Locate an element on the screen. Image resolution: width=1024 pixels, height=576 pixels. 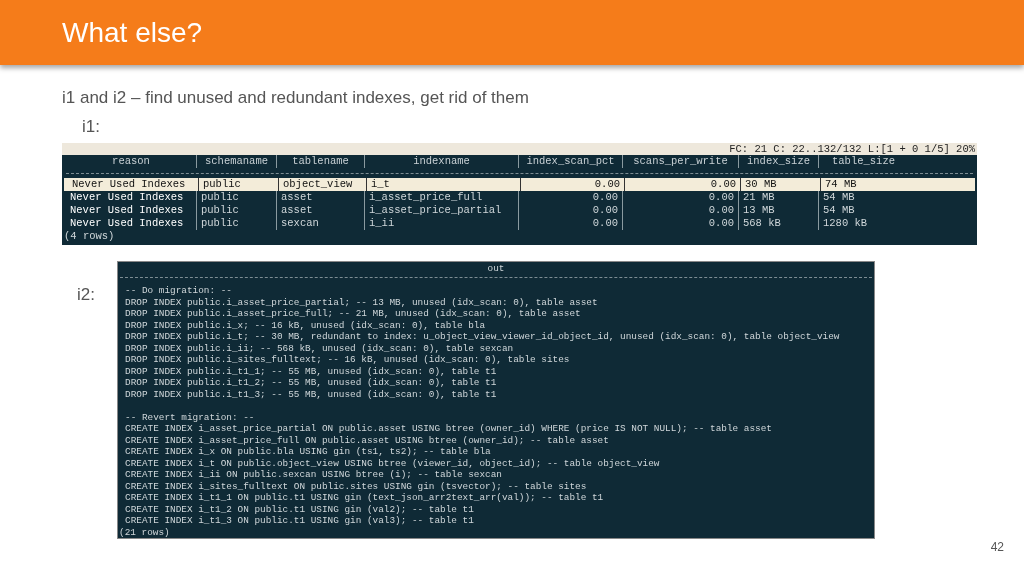
code-line: CREATE INDEX i_t ON public.object_view USING btree (viewer_id, object_id); -- table object_view is located at coordinates (393, 463).